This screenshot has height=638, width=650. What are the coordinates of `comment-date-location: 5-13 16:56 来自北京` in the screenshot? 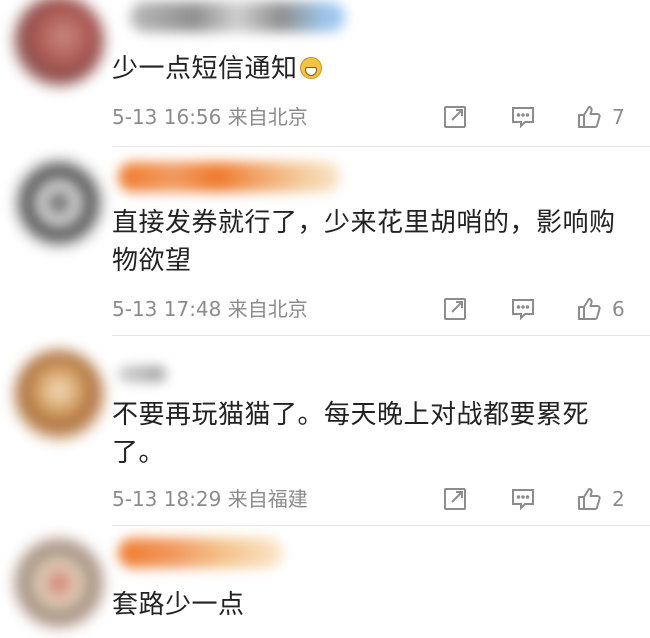 It's located at (210, 117).